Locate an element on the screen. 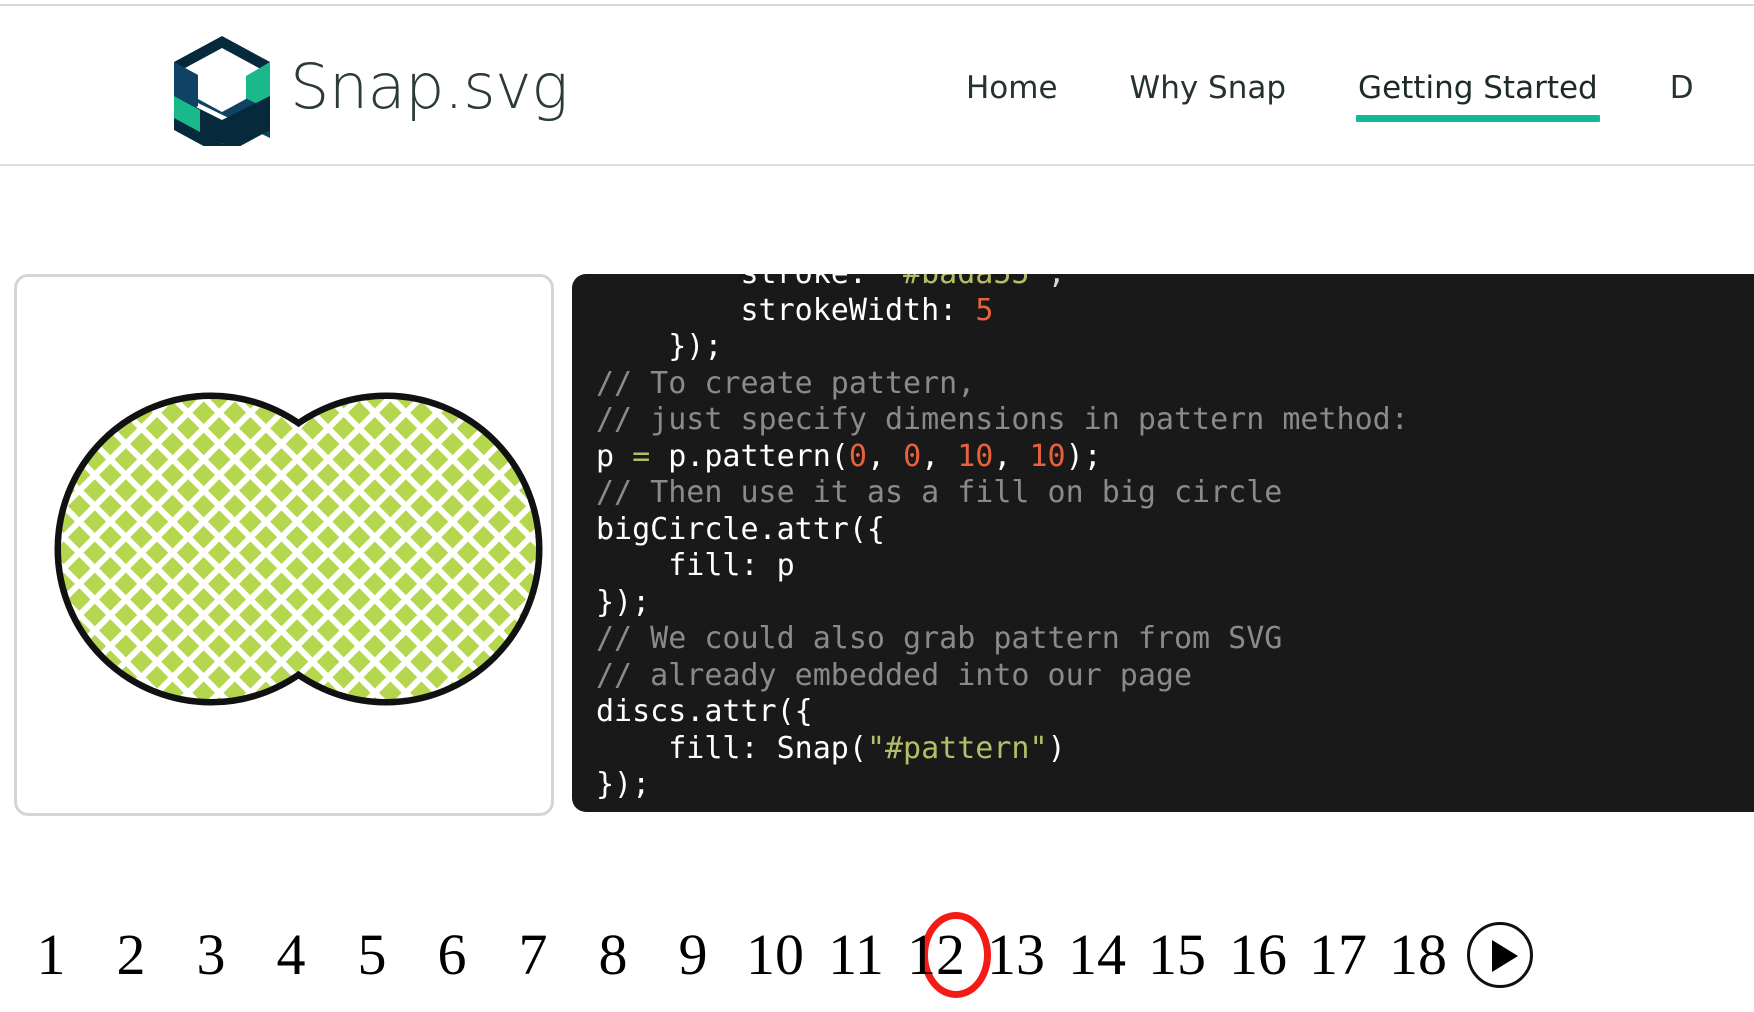 The height and width of the screenshot is (1012, 1754). code-line: // already embedded into our page is located at coordinates (1002, 676).